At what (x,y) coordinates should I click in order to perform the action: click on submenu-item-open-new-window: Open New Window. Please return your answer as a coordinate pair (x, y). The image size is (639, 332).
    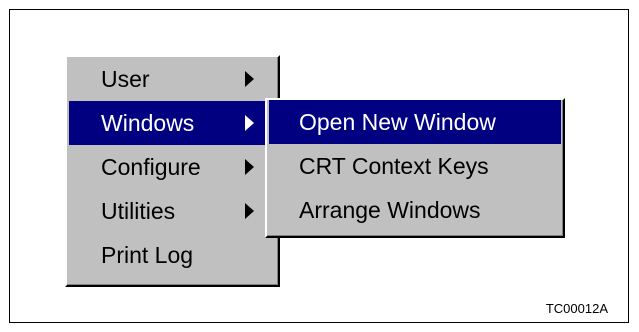
    Looking at the image, I should click on (415, 122).